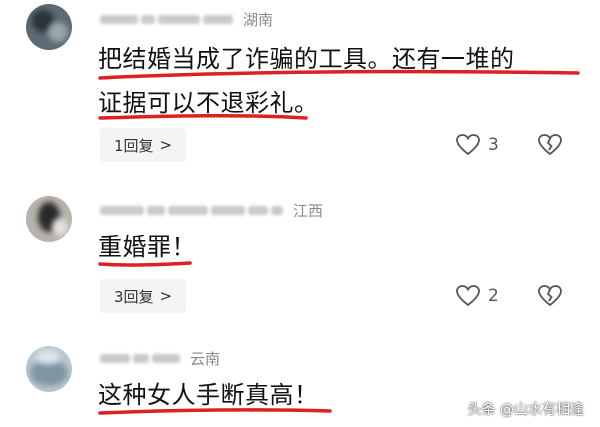 This screenshot has width=600, height=427. I want to click on comment-meta: 江西, so click(211, 210).